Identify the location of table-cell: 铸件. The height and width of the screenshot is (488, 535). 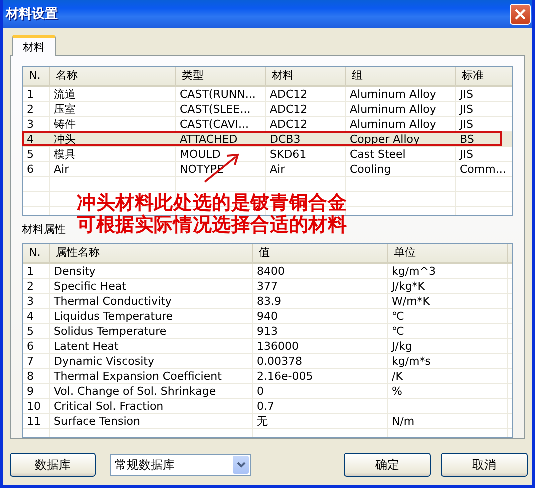
(65, 124).